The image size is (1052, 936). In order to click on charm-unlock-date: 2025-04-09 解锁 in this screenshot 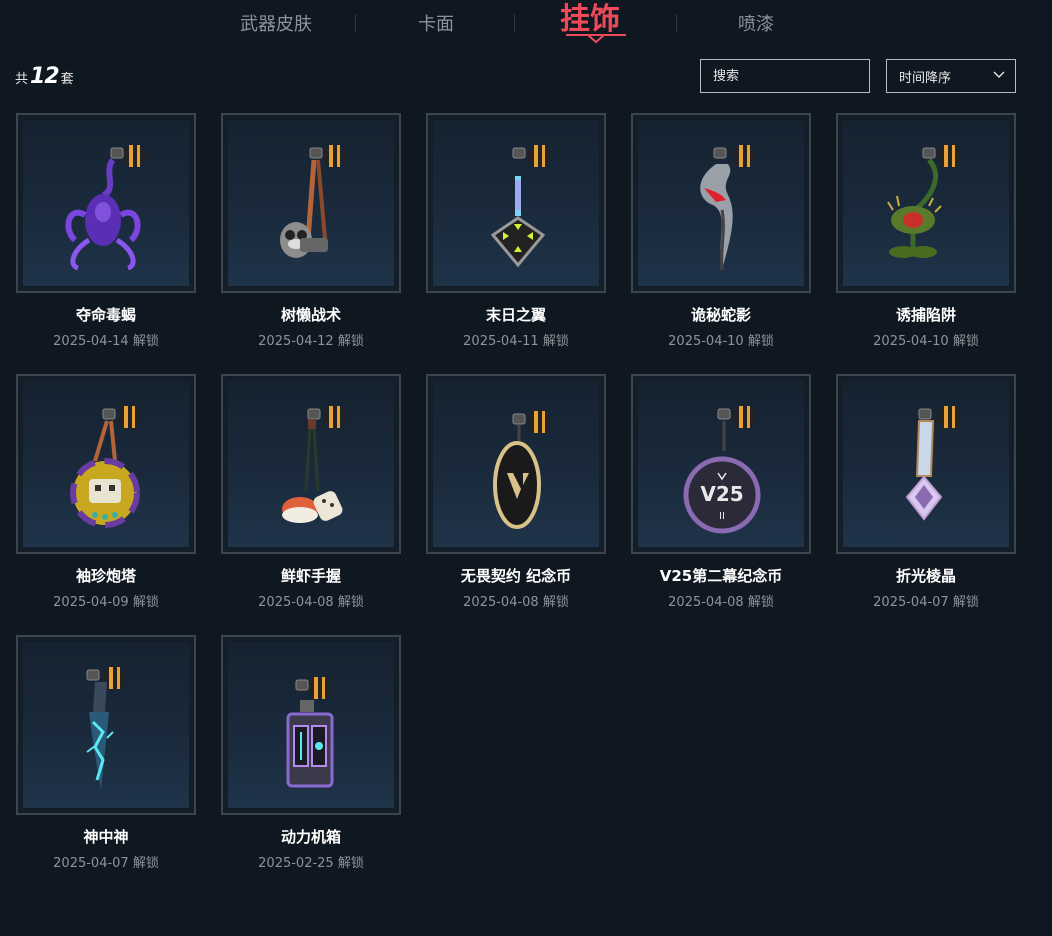, I will do `click(106, 602)`.